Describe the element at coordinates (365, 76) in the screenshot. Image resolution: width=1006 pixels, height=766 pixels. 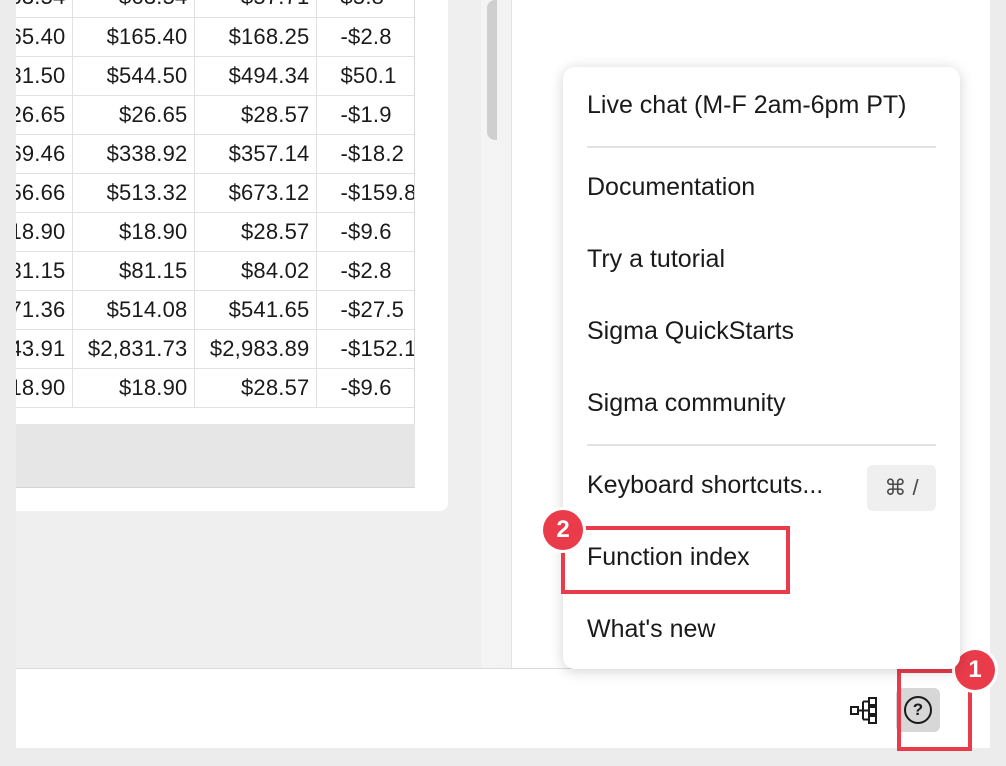
I see `table-cell: $50.1` at that location.